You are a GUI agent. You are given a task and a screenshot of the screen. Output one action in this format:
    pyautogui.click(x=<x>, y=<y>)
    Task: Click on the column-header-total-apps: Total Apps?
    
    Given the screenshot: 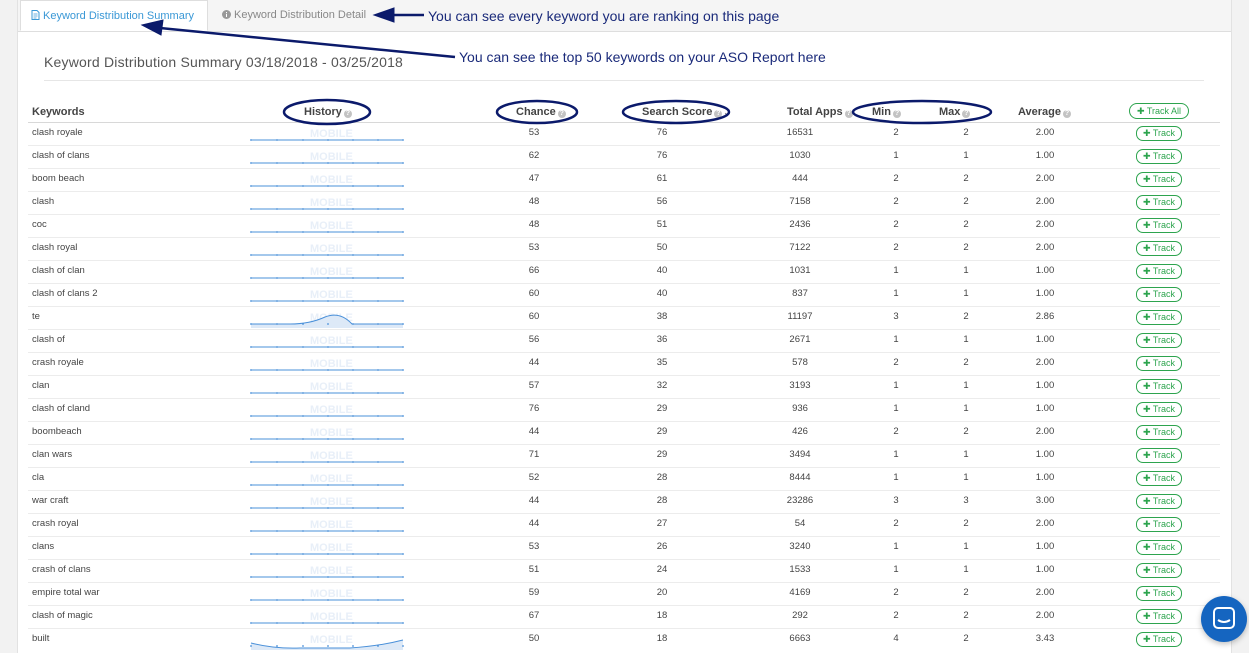 What is the action you would take?
    pyautogui.click(x=820, y=112)
    